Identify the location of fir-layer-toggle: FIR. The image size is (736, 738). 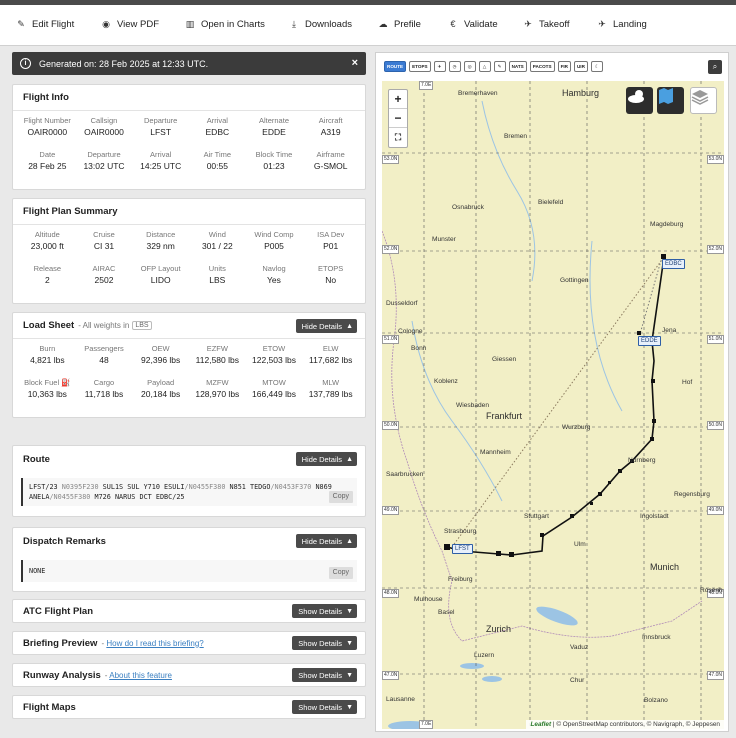
(564, 66).